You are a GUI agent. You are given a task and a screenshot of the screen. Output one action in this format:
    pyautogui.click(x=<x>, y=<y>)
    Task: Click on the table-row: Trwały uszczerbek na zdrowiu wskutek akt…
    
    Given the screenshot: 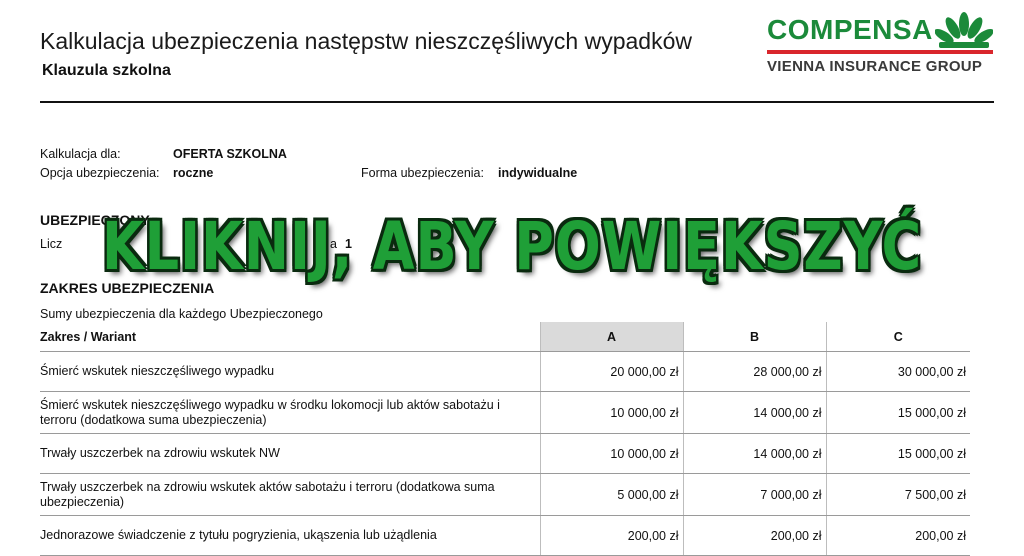 What is the action you would take?
    pyautogui.click(x=505, y=494)
    